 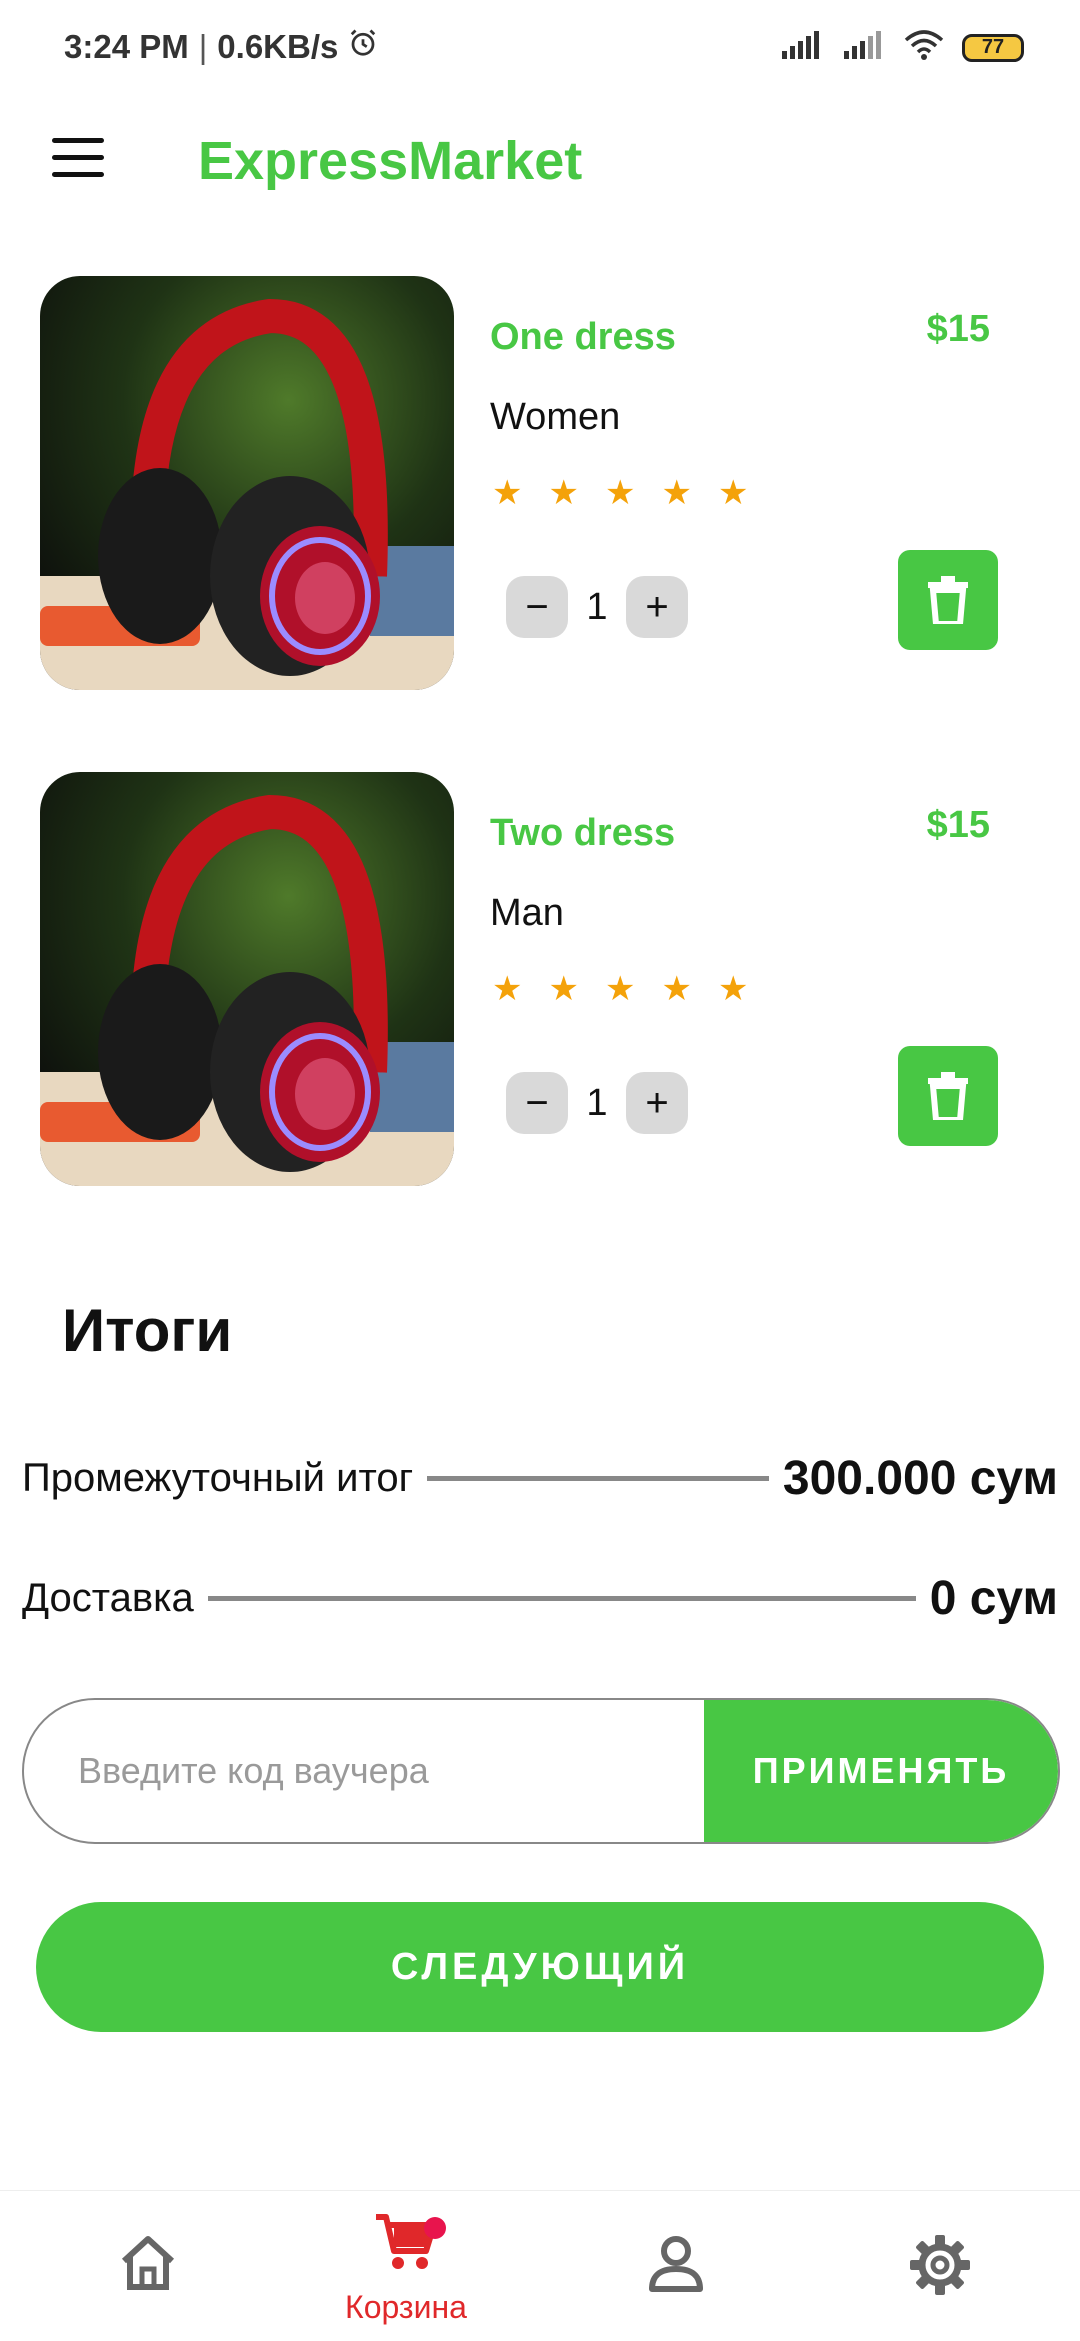 I want to click on status-speed: 0.6KB/s, so click(x=278, y=46).